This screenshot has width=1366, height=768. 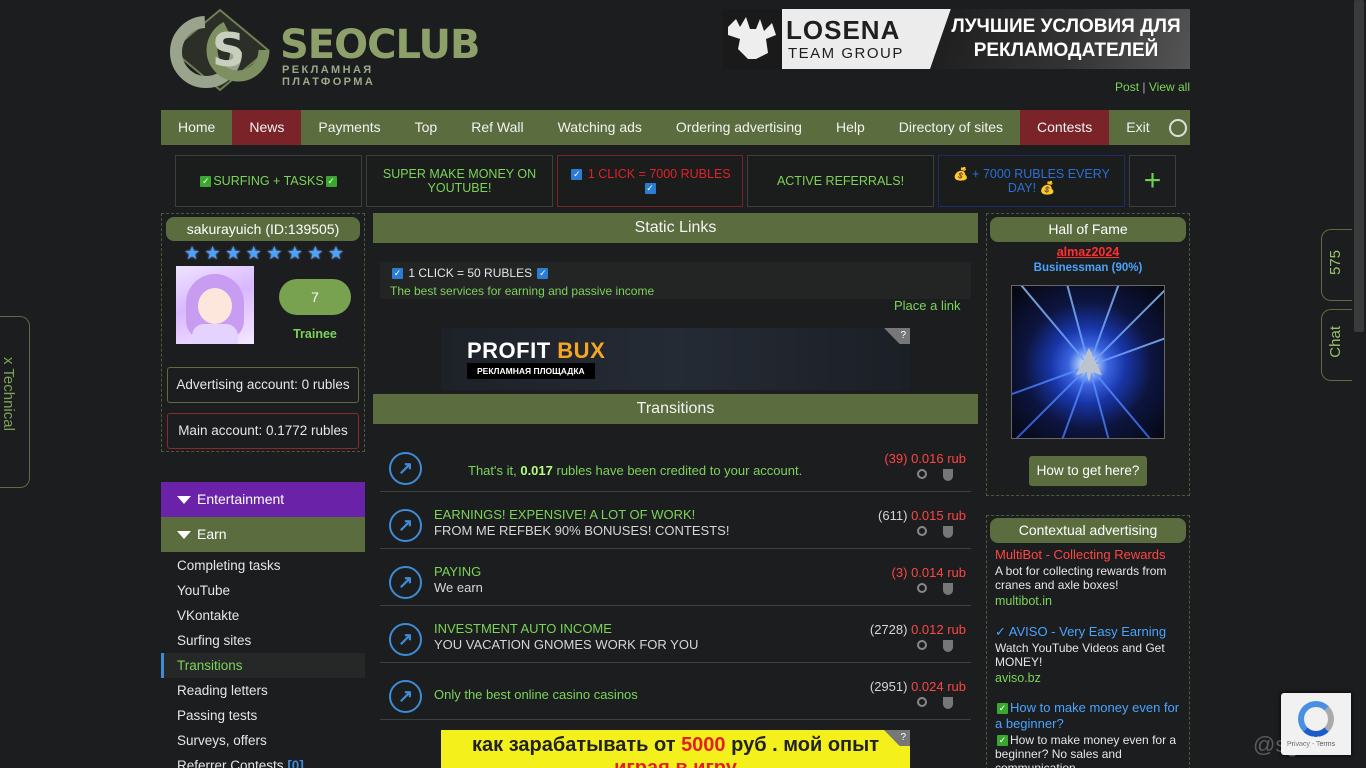 What do you see at coordinates (1090, 601) in the screenshot?
I see `context-ad-url: multibot.in` at bounding box center [1090, 601].